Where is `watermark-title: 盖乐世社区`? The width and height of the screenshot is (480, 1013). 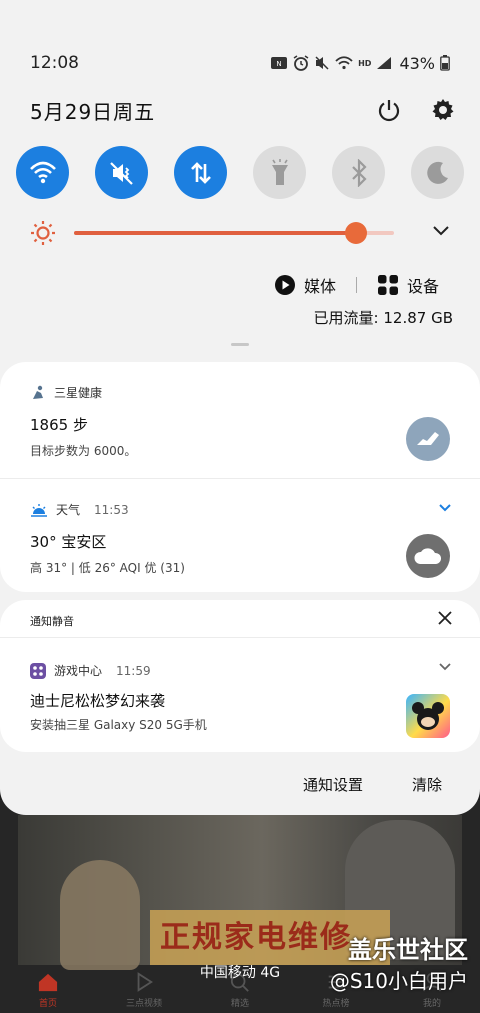
watermark-title: 盖乐世社区 is located at coordinates (408, 950).